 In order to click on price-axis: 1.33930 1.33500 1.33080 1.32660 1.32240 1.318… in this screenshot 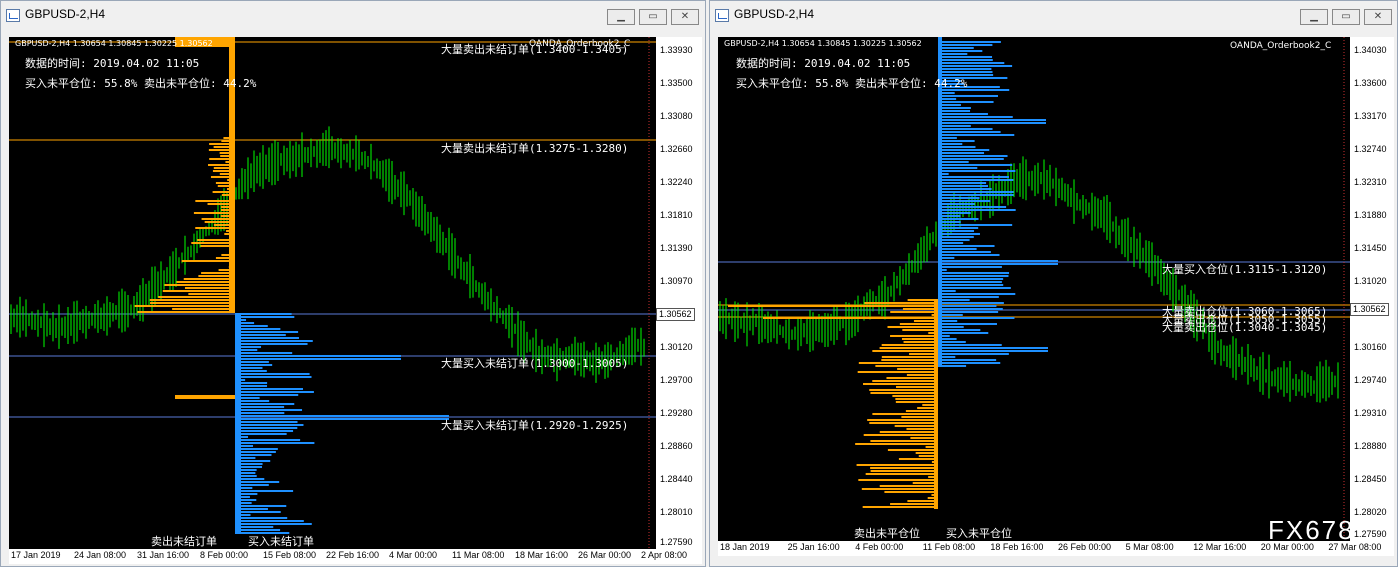, I will do `click(679, 293)`.